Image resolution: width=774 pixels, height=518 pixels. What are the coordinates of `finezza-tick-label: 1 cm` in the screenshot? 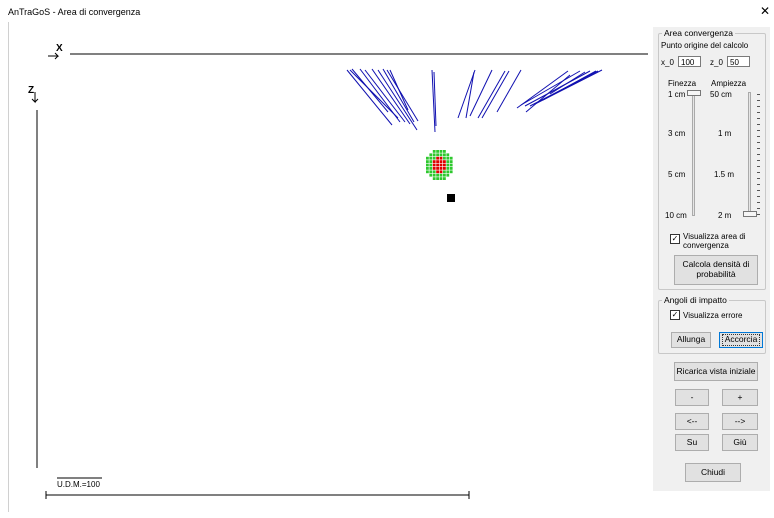 It's located at (677, 94).